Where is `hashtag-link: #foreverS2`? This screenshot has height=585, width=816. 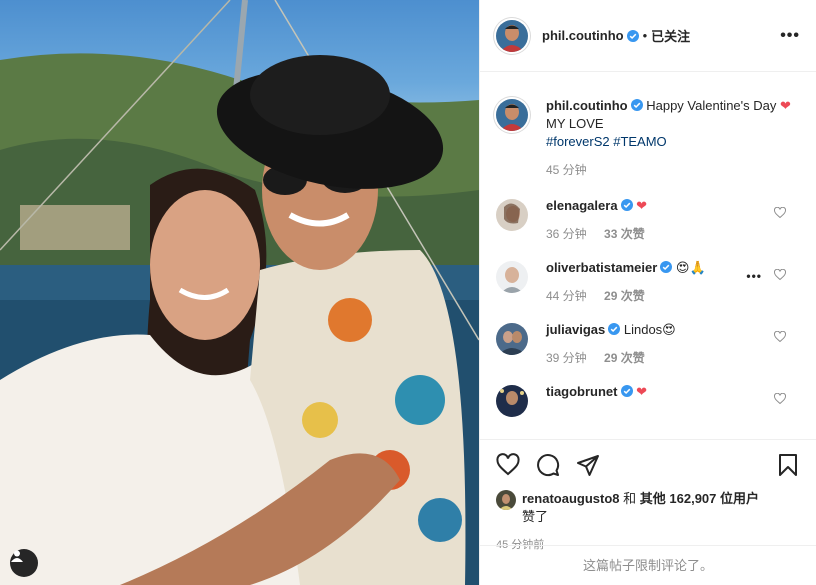 hashtag-link: #foreverS2 is located at coordinates (578, 141).